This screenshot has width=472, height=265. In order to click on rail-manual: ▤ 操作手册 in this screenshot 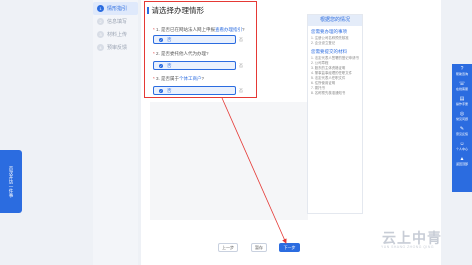, I will do `click(462, 101)`.